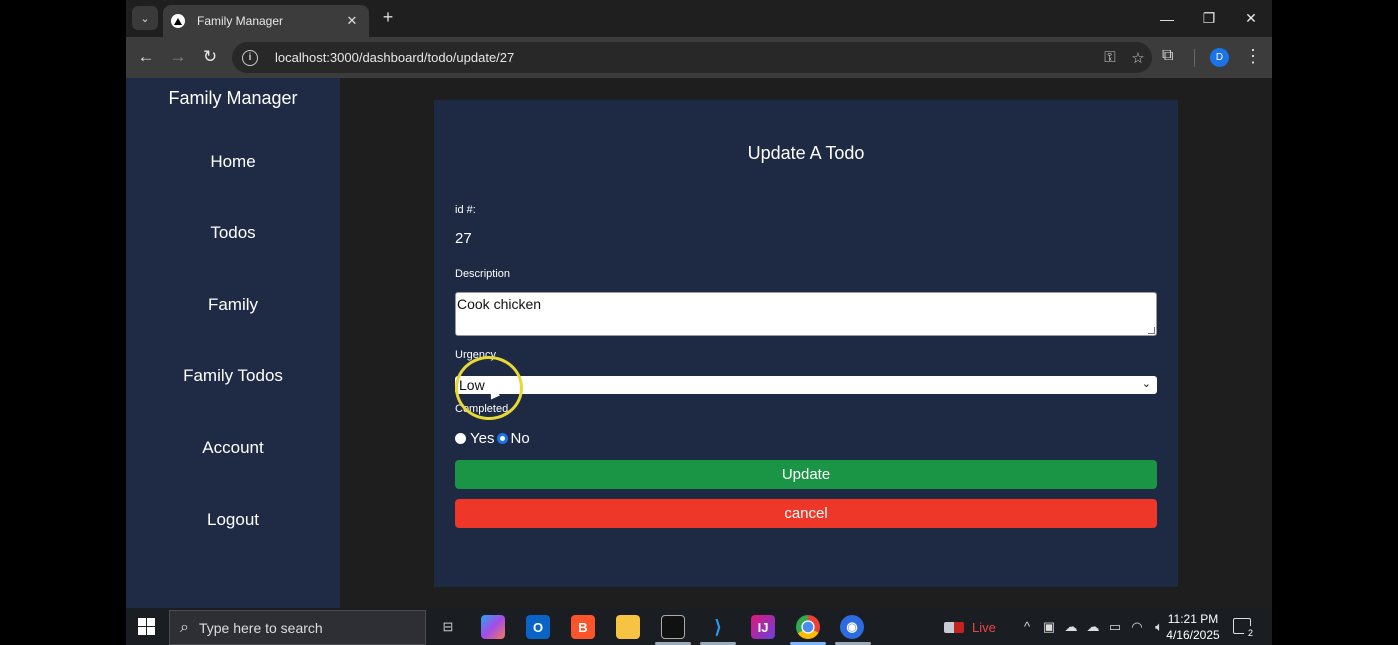 The image size is (1398, 645). What do you see at coordinates (240, 21) in the screenshot?
I see `tab-title: Family Manager` at bounding box center [240, 21].